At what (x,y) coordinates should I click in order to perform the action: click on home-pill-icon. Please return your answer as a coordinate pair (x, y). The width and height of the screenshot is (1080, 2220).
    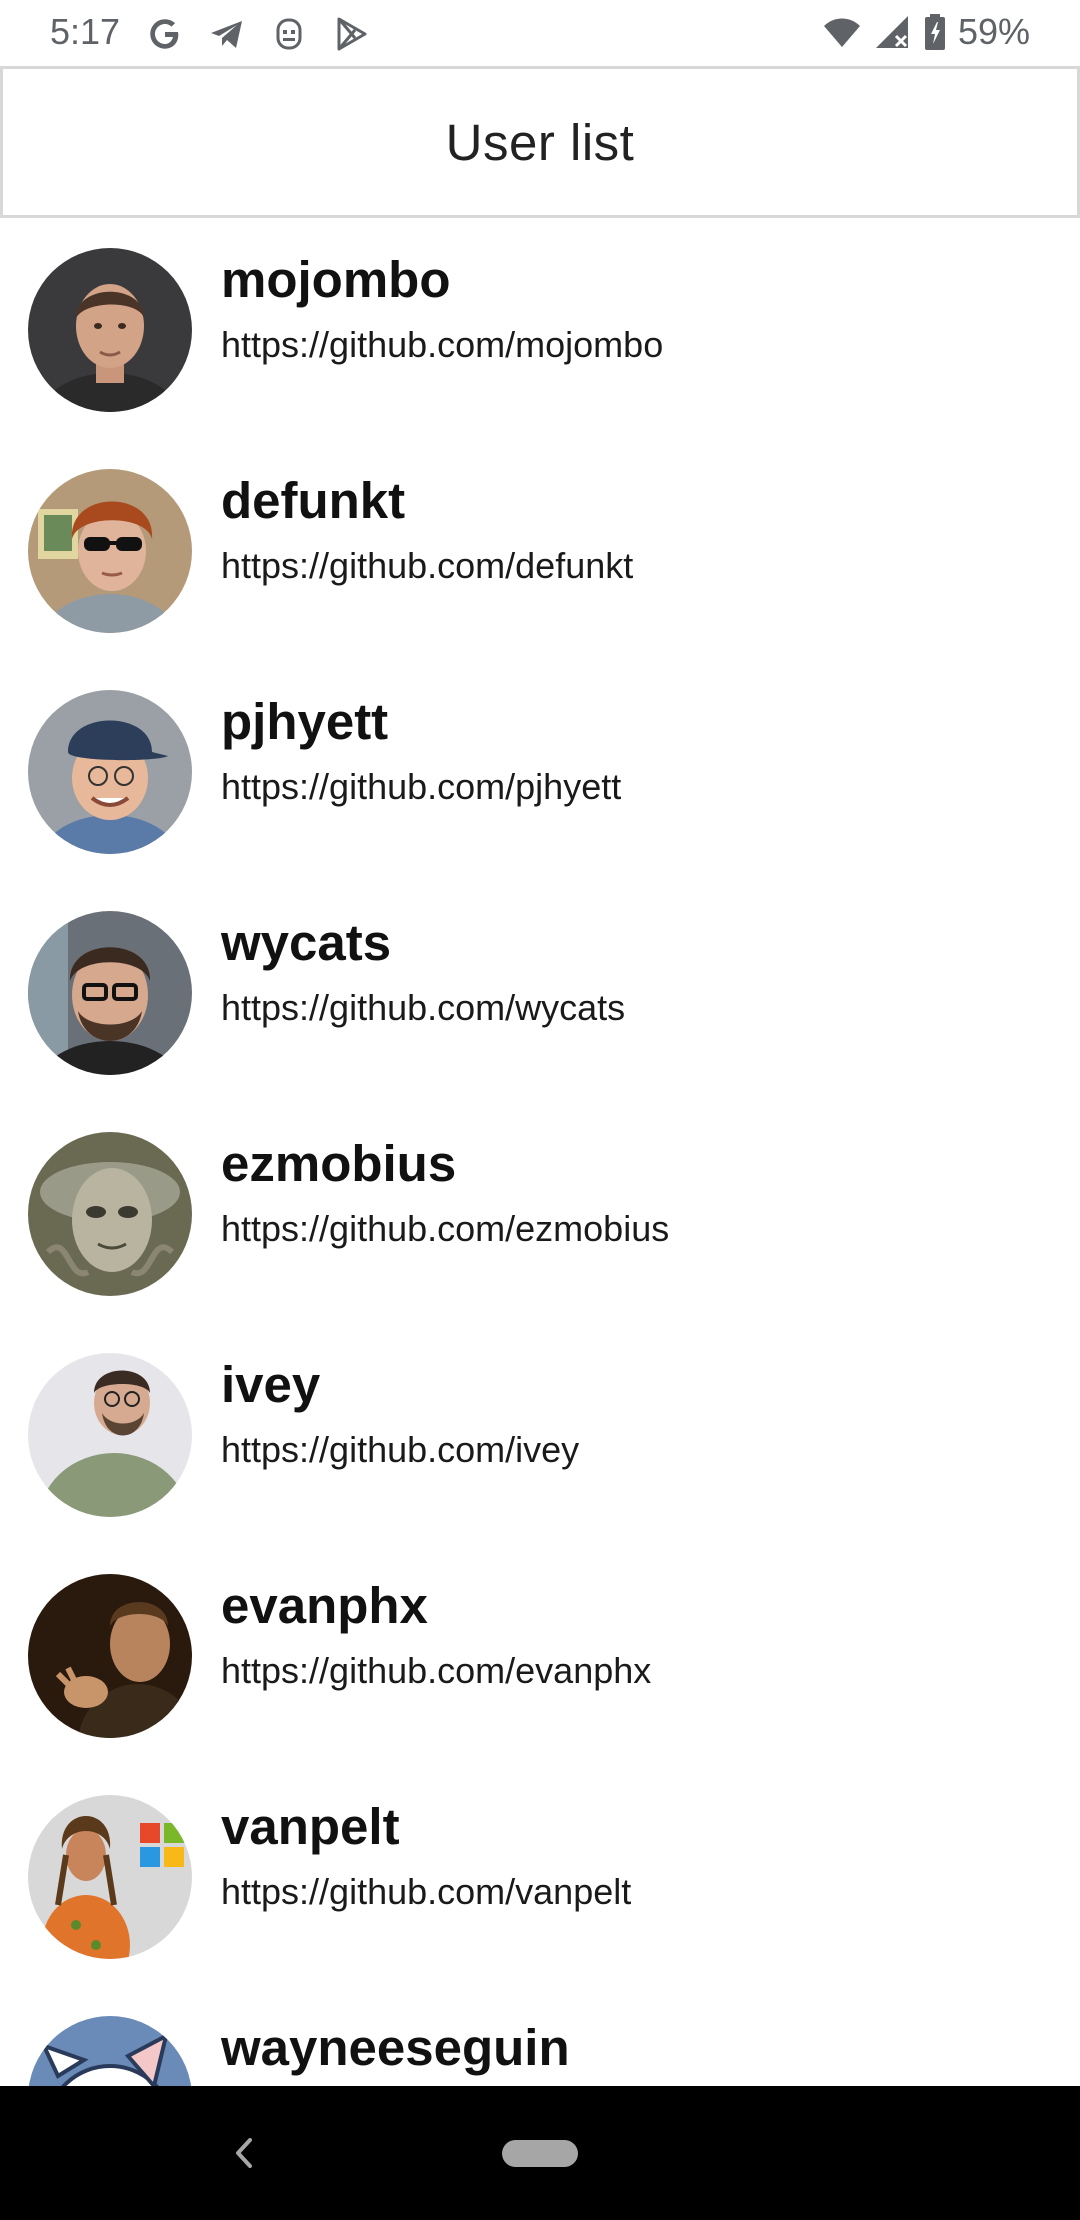
    Looking at the image, I should click on (540, 2153).